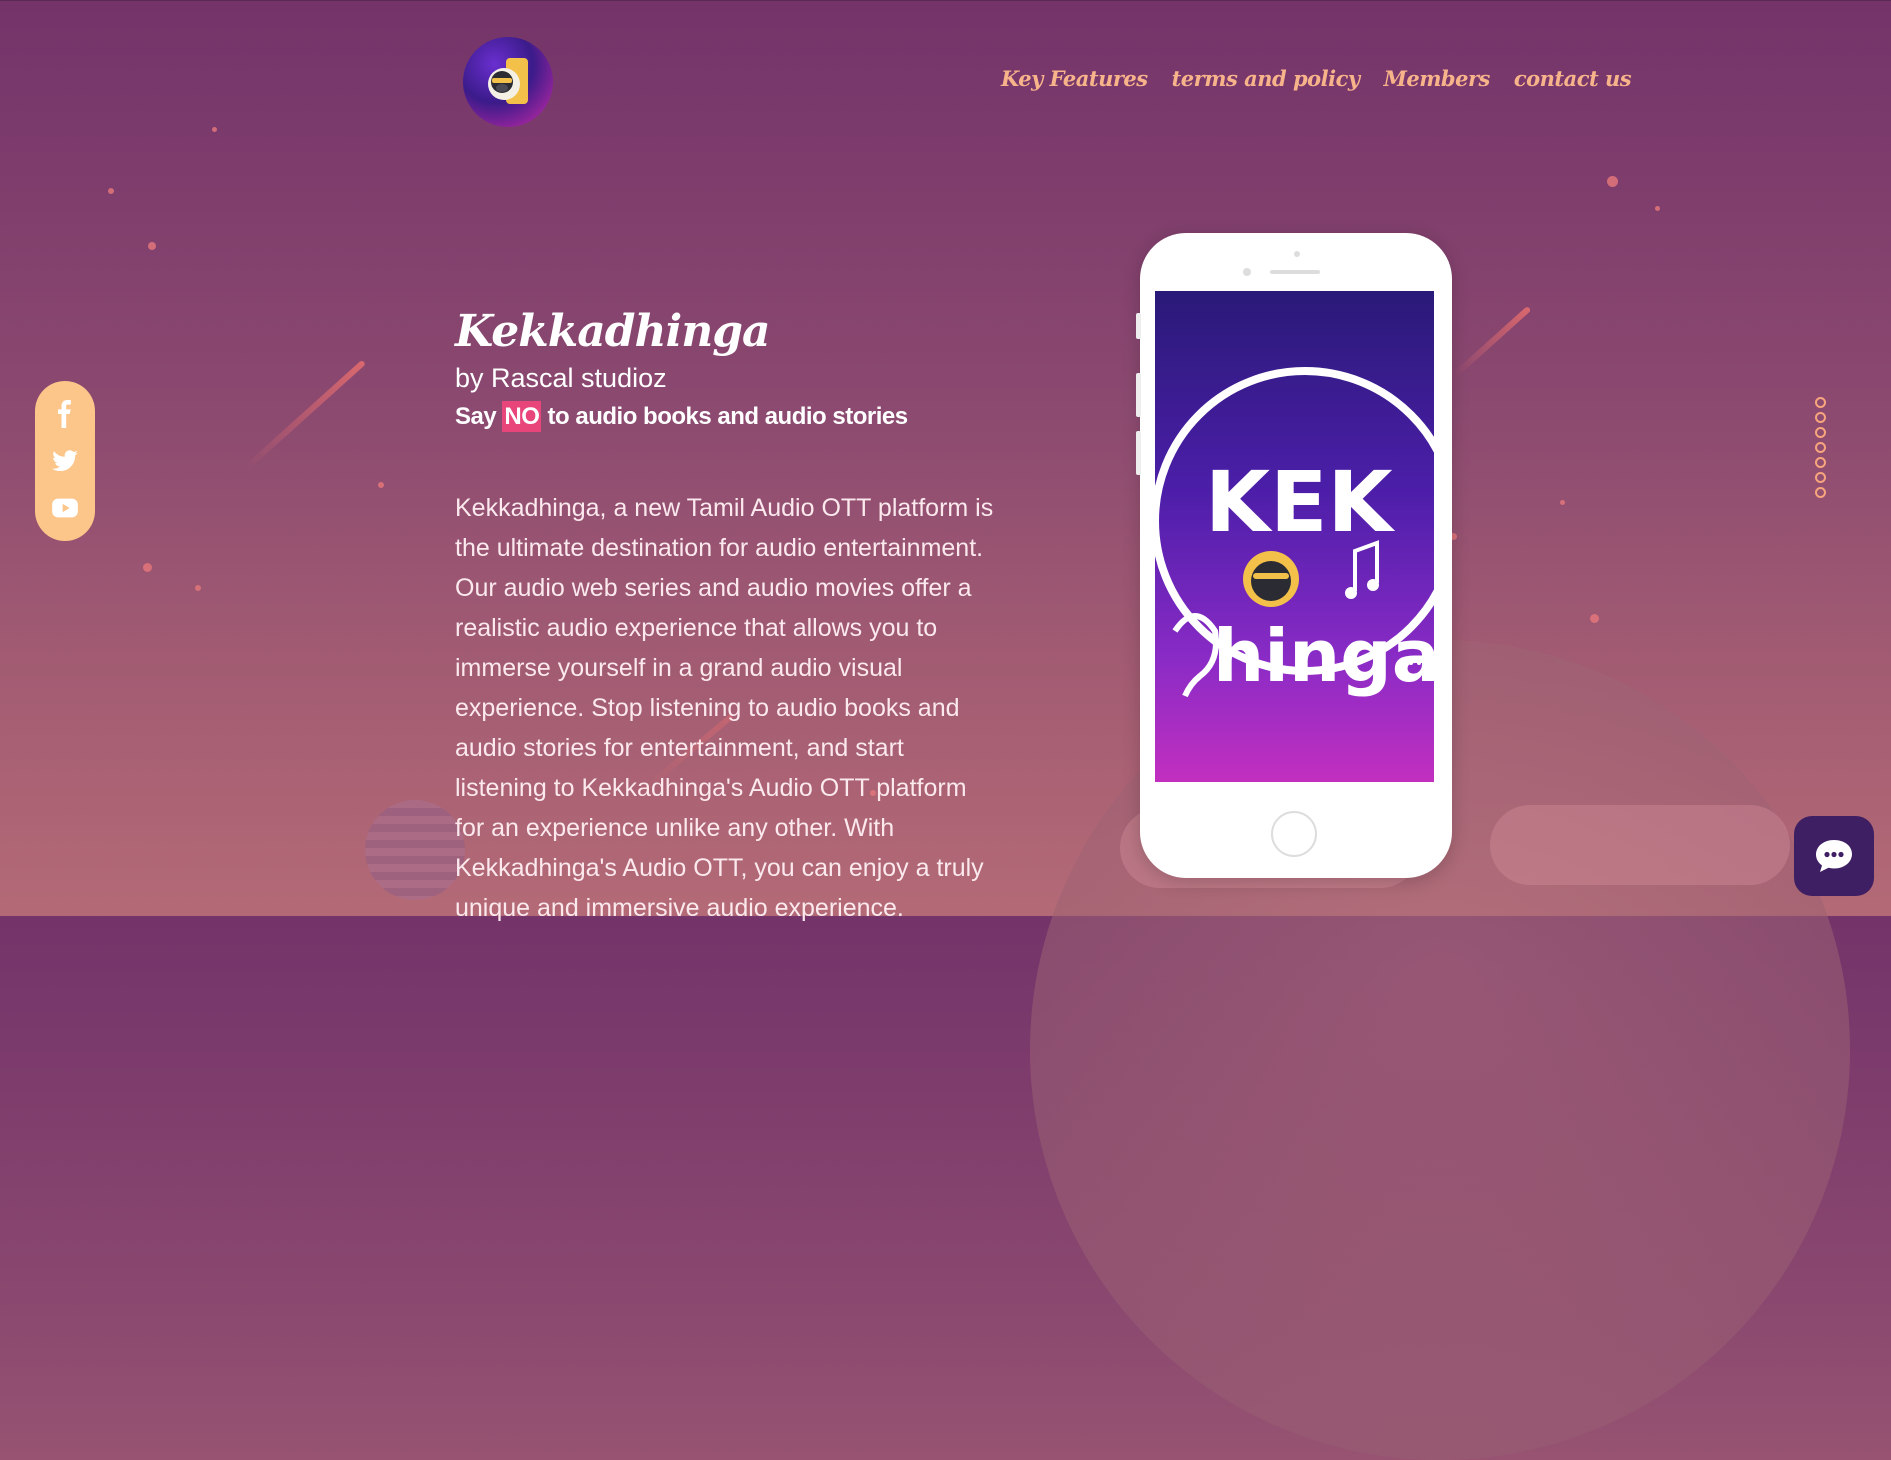  I want to click on gorilla-logo-icon, so click(508, 81).